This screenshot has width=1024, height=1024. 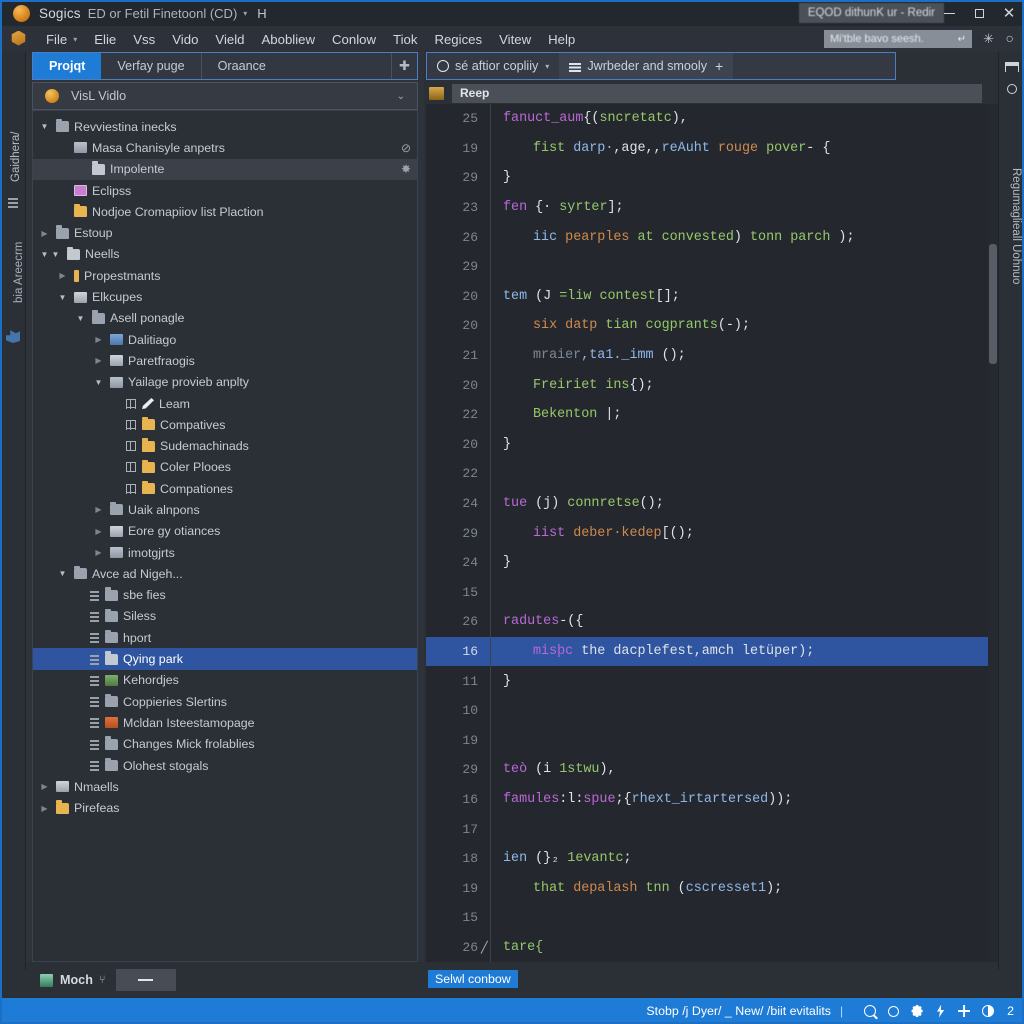 I want to click on tree-item: Siless, so click(x=225, y=616).